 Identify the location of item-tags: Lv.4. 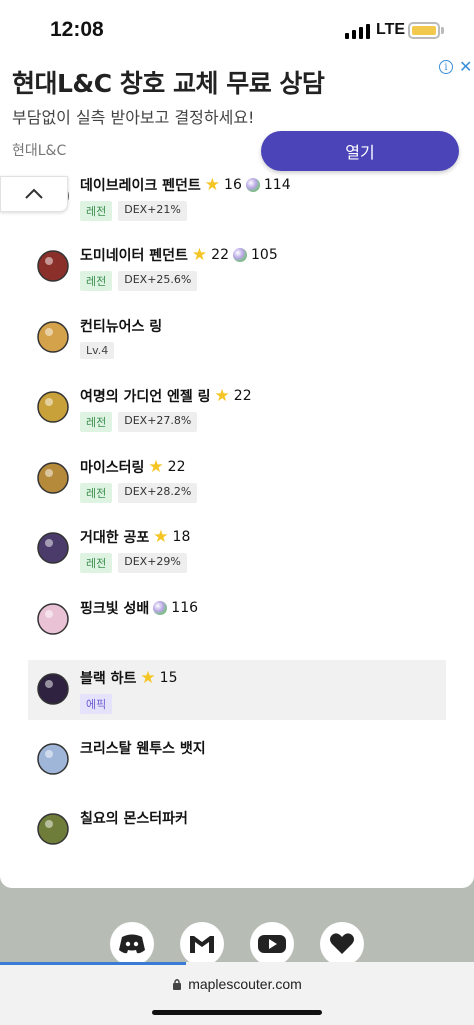
(97, 350).